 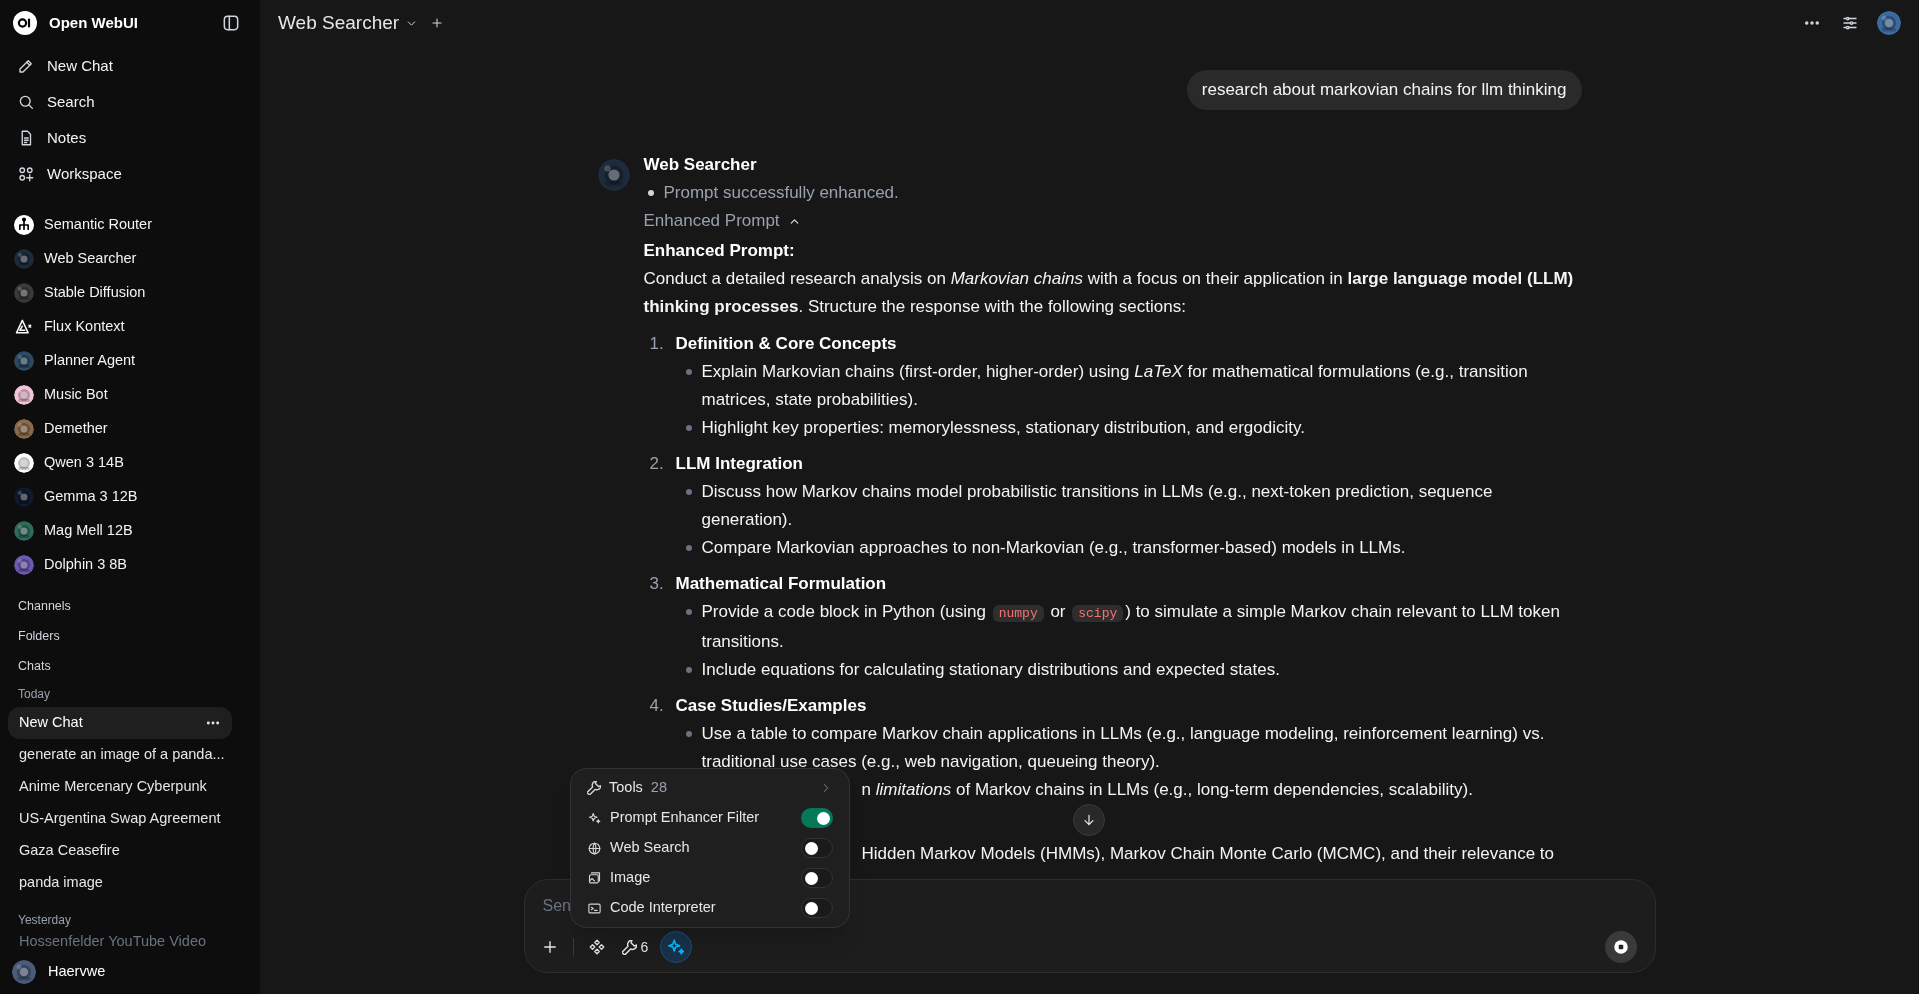 I want to click on enhancer-button, so click(x=676, y=947).